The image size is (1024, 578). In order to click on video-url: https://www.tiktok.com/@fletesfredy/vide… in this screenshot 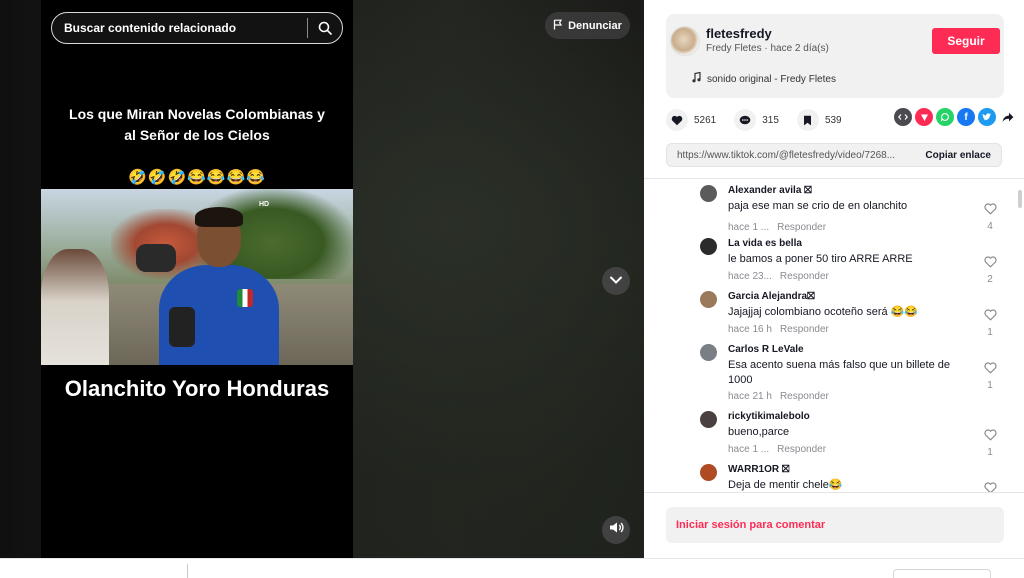, I will do `click(791, 155)`.